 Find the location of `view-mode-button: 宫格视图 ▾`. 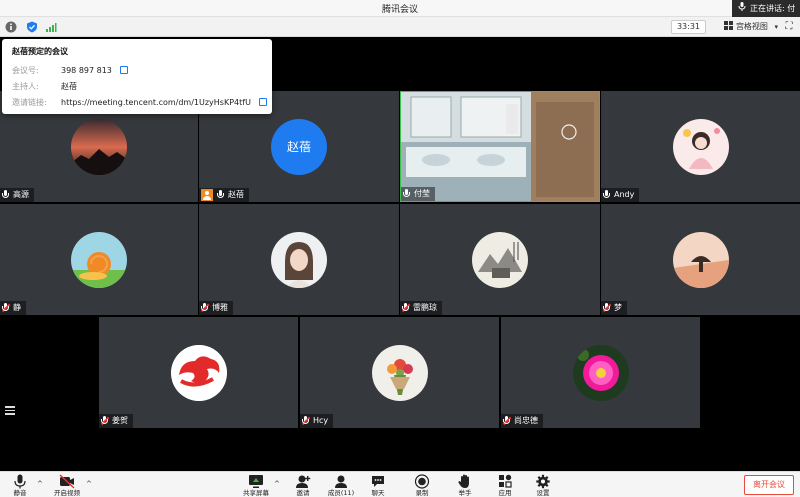

view-mode-button: 宫格视图 ▾ is located at coordinates (750, 27).